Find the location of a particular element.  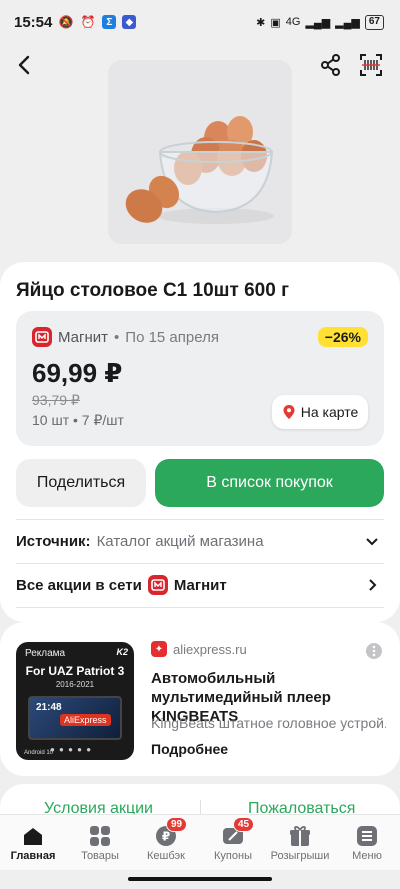

barcode-scan-button is located at coordinates (371, 65).